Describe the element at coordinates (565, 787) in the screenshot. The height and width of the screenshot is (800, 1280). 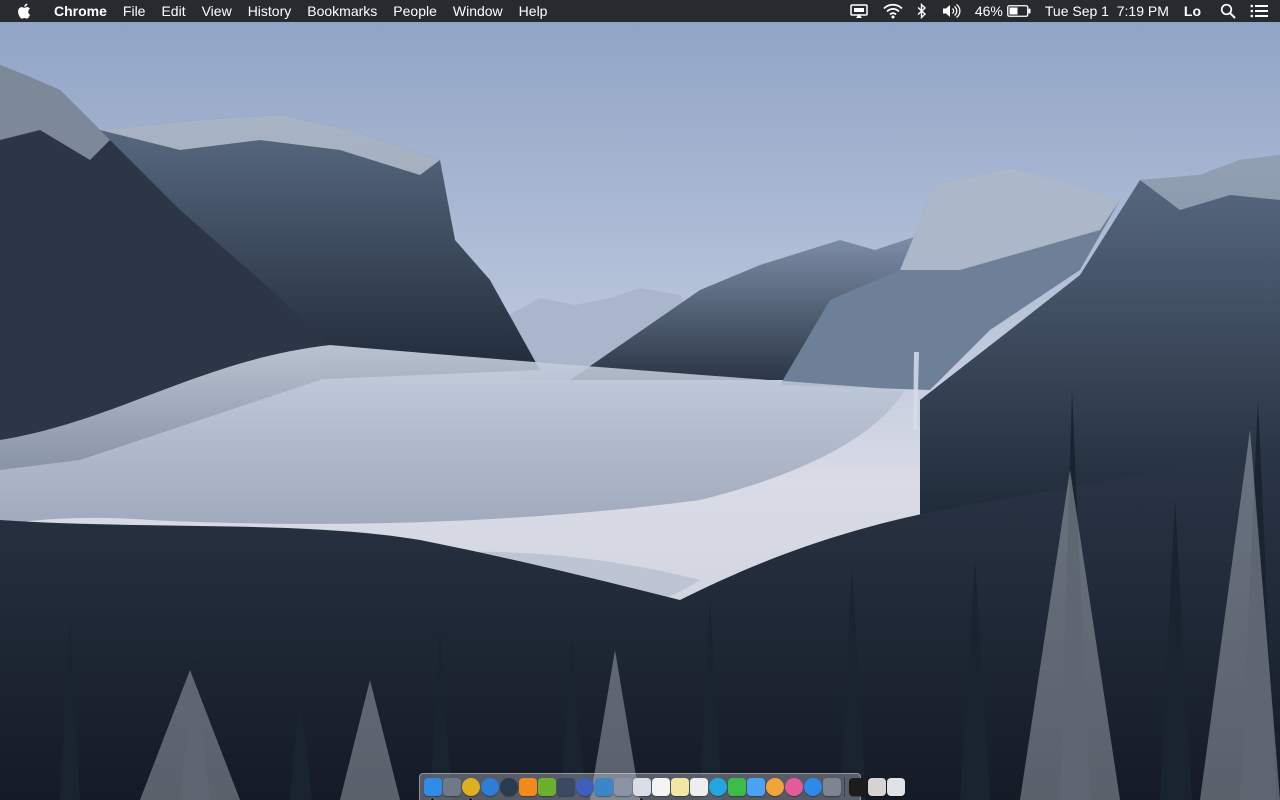
I see `tunnelblick-icon` at that location.